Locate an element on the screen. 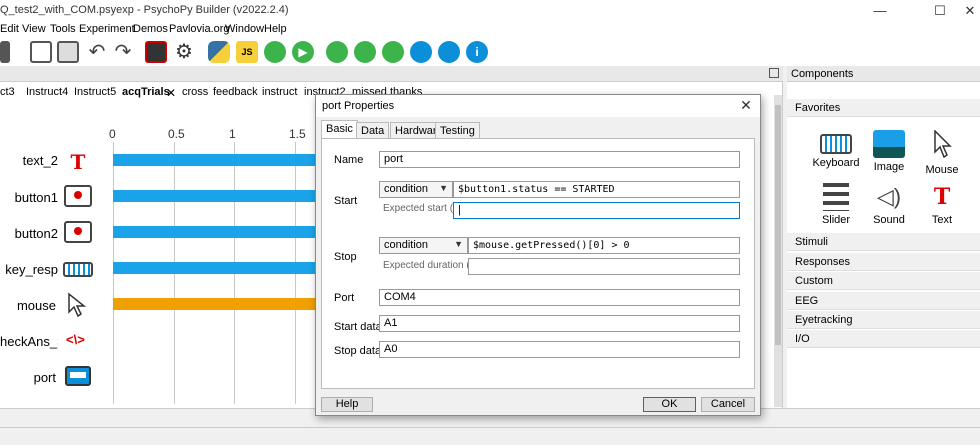 This screenshot has width=980, height=445. run-online-icon is located at coordinates (337, 52).